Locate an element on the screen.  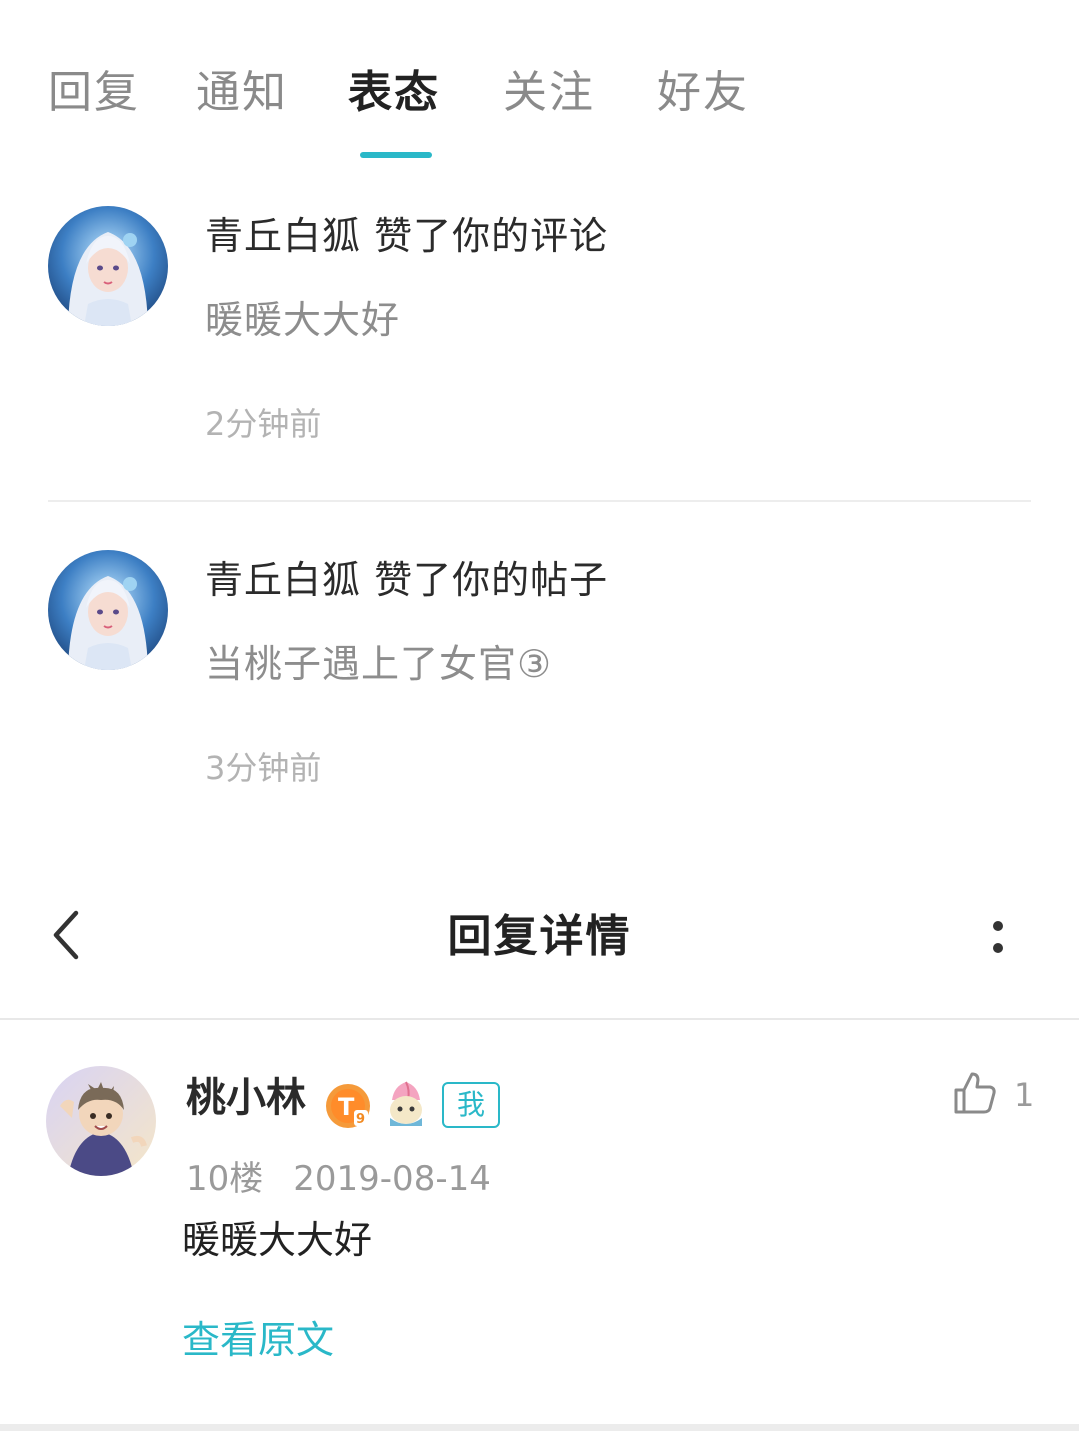
notification-tabs: 回复 通知 表态 关注 好友 is located at coordinates (539, 85).